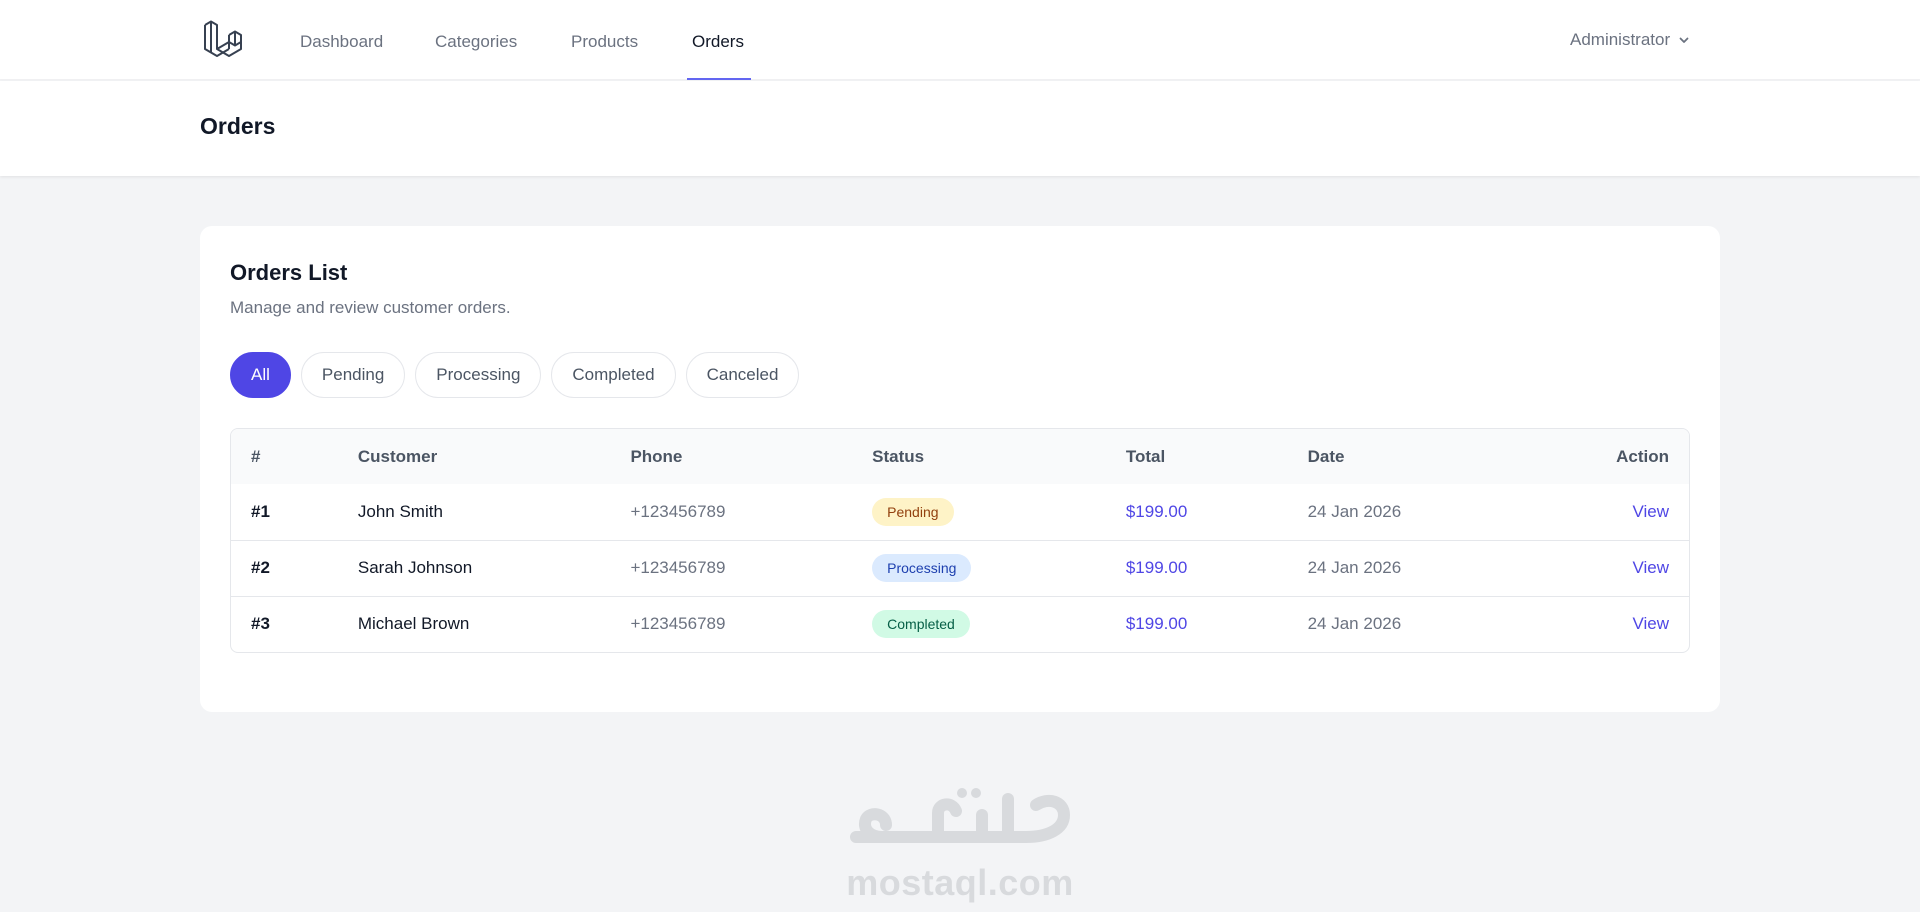 The image size is (1920, 912). I want to click on column-header-status: Status, so click(898, 456).